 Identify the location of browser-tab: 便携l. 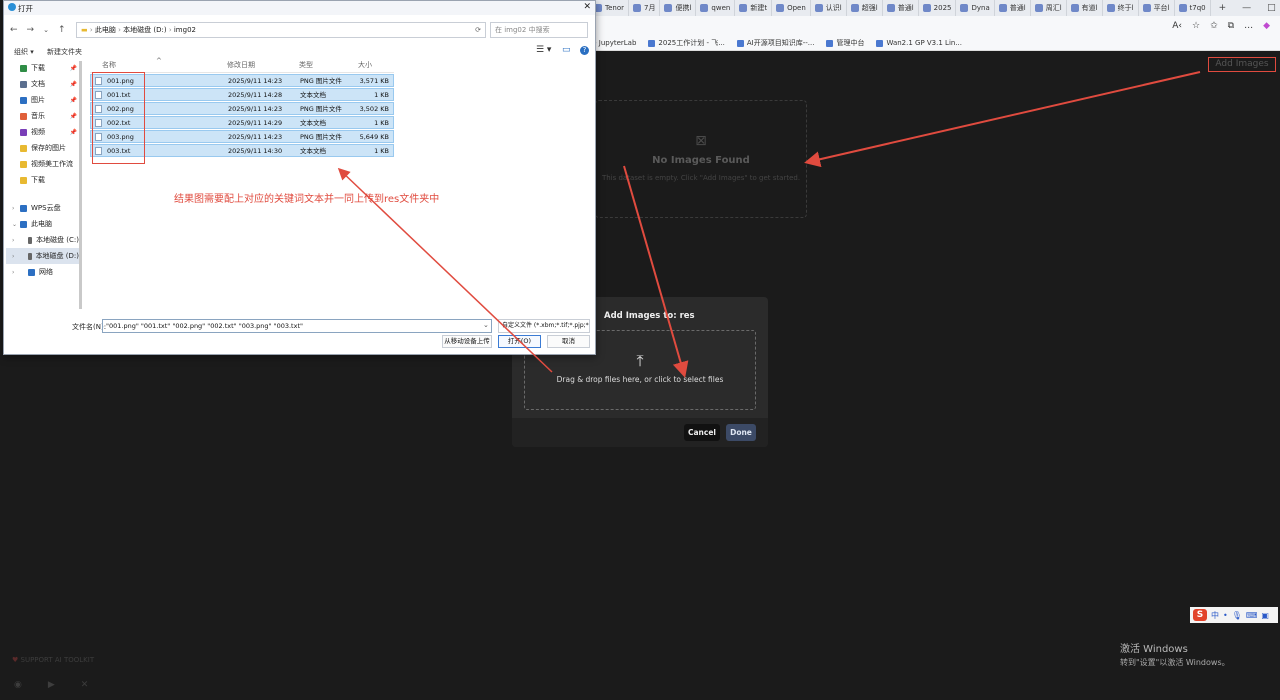
(678, 8).